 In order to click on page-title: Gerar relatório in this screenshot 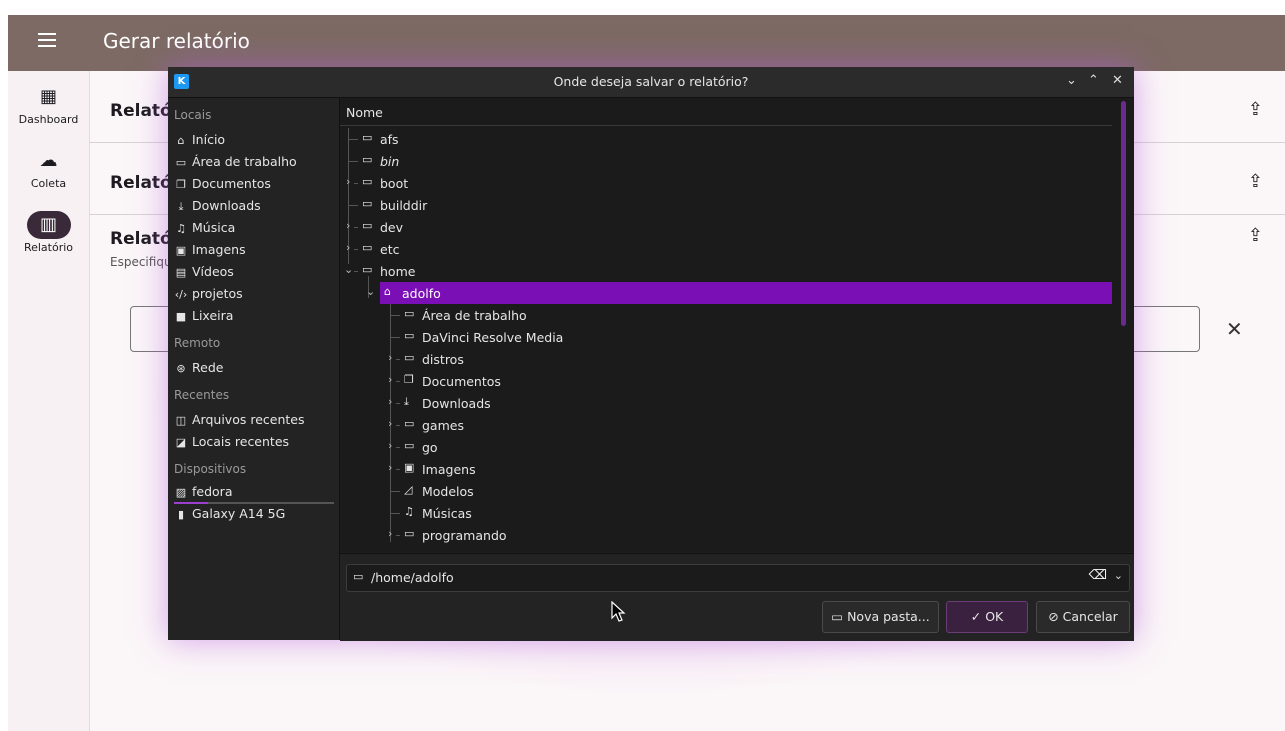, I will do `click(176, 41)`.